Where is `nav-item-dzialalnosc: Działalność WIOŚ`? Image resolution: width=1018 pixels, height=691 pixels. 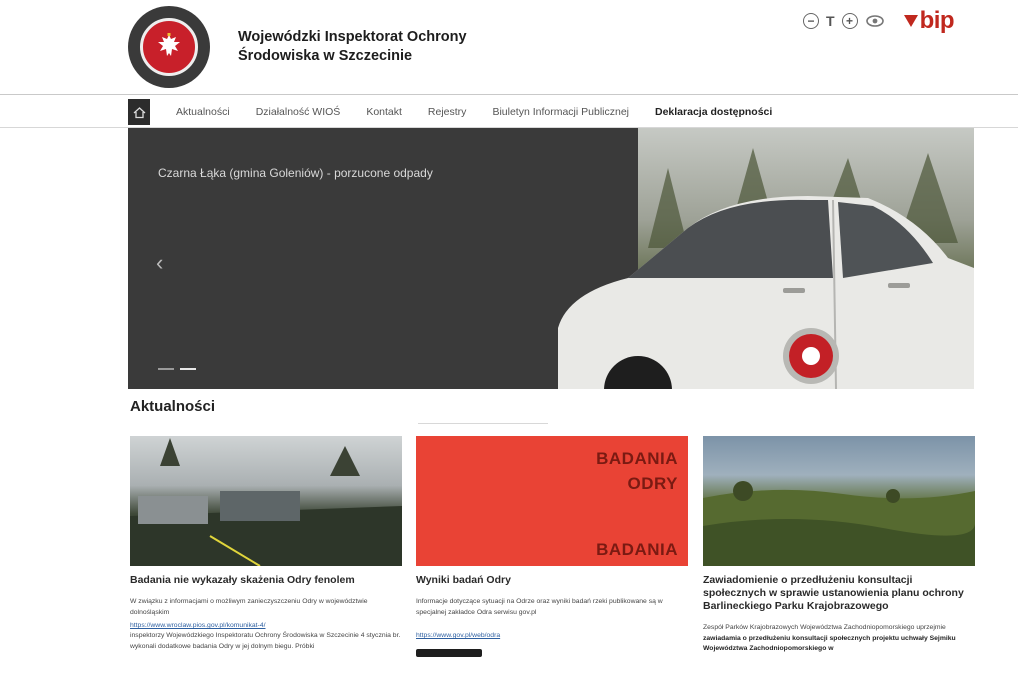
nav-item-dzialalnosc: Działalność WIOŚ is located at coordinates (298, 112).